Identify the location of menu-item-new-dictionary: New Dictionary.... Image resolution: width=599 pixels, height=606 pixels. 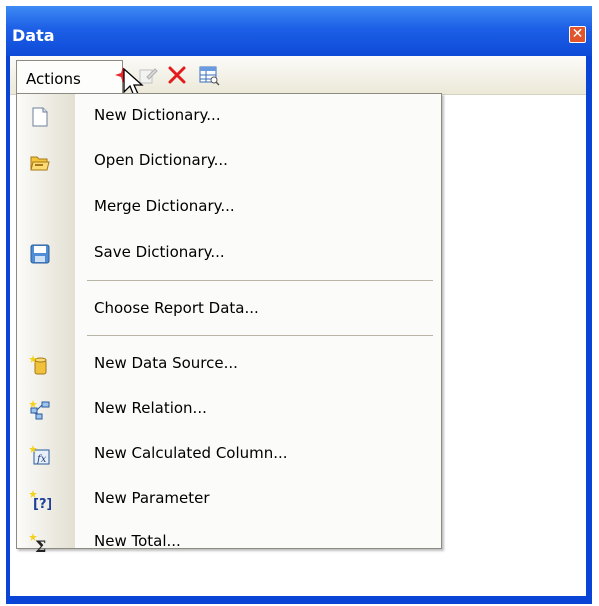
(229, 116).